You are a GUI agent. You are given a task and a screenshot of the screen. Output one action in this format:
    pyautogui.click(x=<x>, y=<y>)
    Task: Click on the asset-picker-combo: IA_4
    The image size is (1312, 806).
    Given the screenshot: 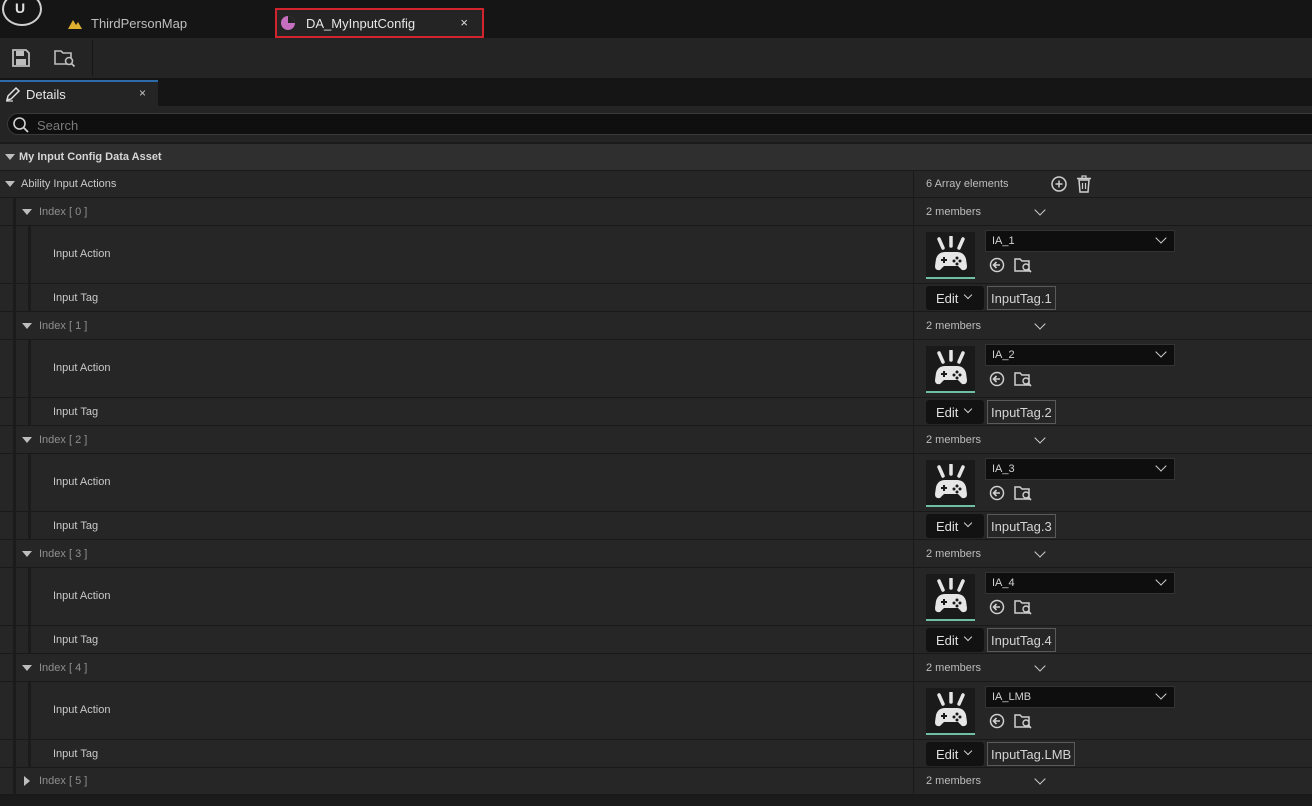 What is the action you would take?
    pyautogui.click(x=1080, y=583)
    